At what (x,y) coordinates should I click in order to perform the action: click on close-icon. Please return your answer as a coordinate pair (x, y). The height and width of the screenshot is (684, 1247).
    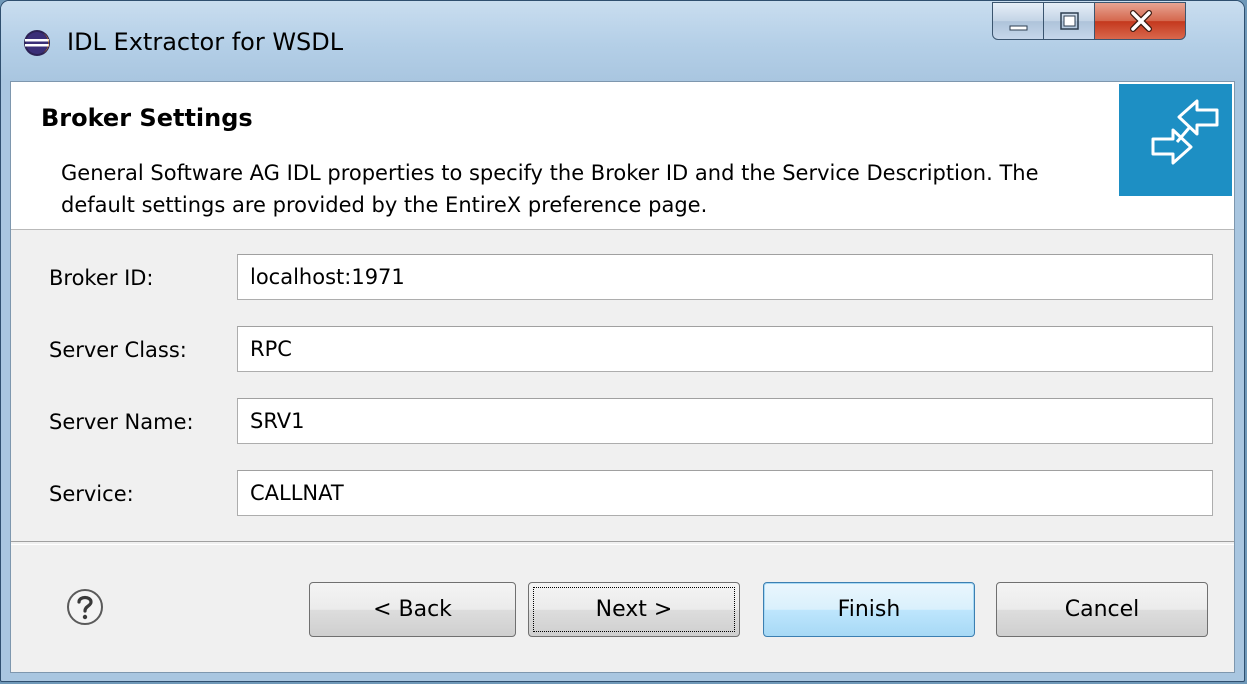
    Looking at the image, I should click on (1141, 21).